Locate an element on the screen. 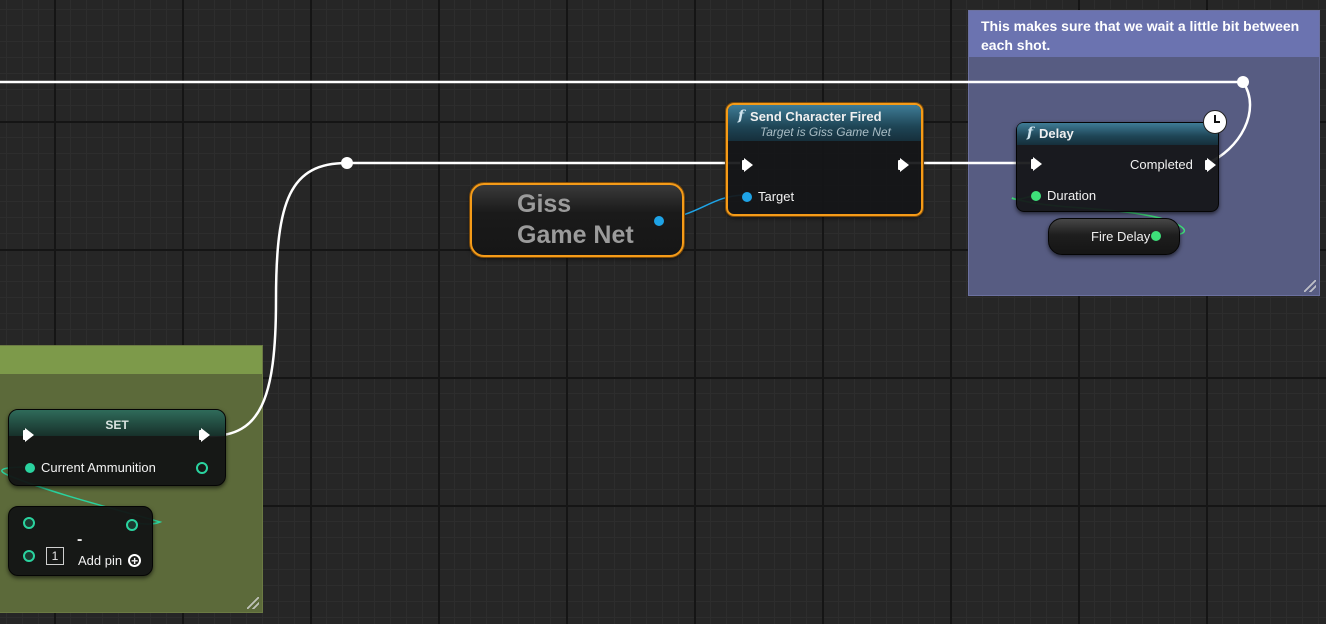 This screenshot has height=624, width=1326. target-pin: Target is located at coordinates (768, 196).